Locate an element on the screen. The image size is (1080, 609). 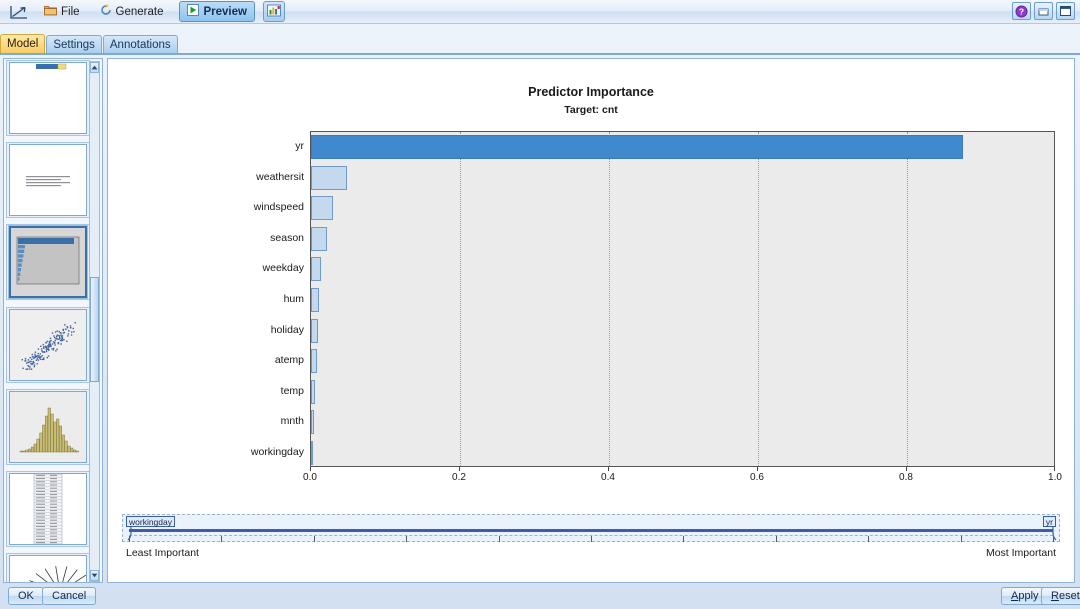
bar-yr is located at coordinates (637, 147).